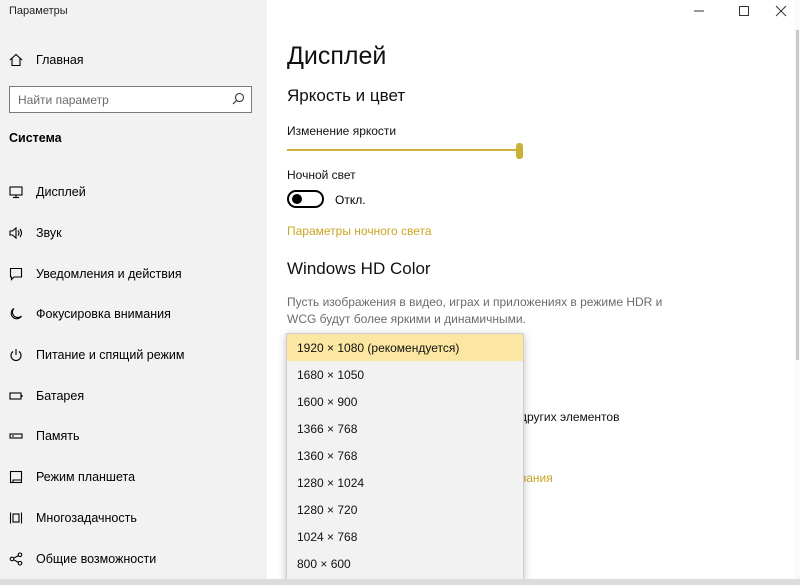 This screenshot has height=585, width=800. I want to click on sidebar-item-label: Звук, so click(49, 233).